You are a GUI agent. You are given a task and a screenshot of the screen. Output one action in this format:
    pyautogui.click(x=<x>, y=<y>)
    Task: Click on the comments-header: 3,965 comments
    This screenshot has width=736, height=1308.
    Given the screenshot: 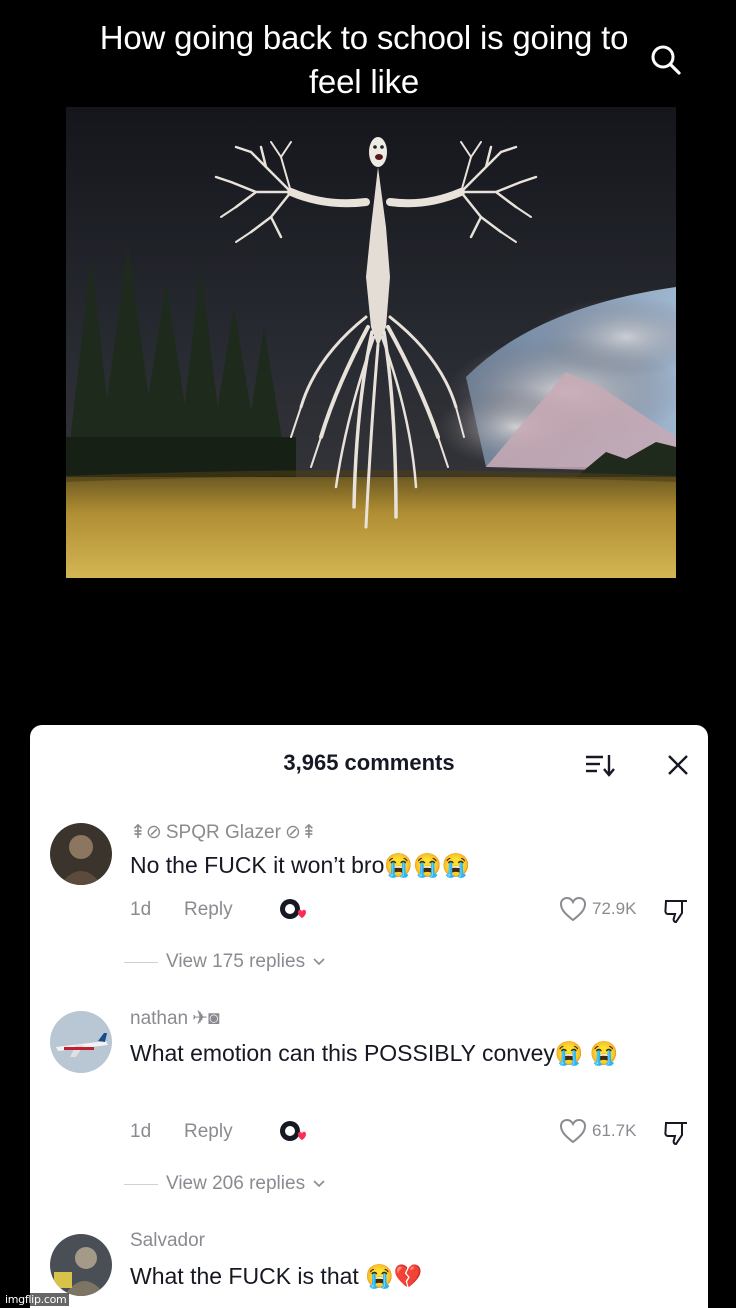 What is the action you would take?
    pyautogui.click(x=369, y=764)
    